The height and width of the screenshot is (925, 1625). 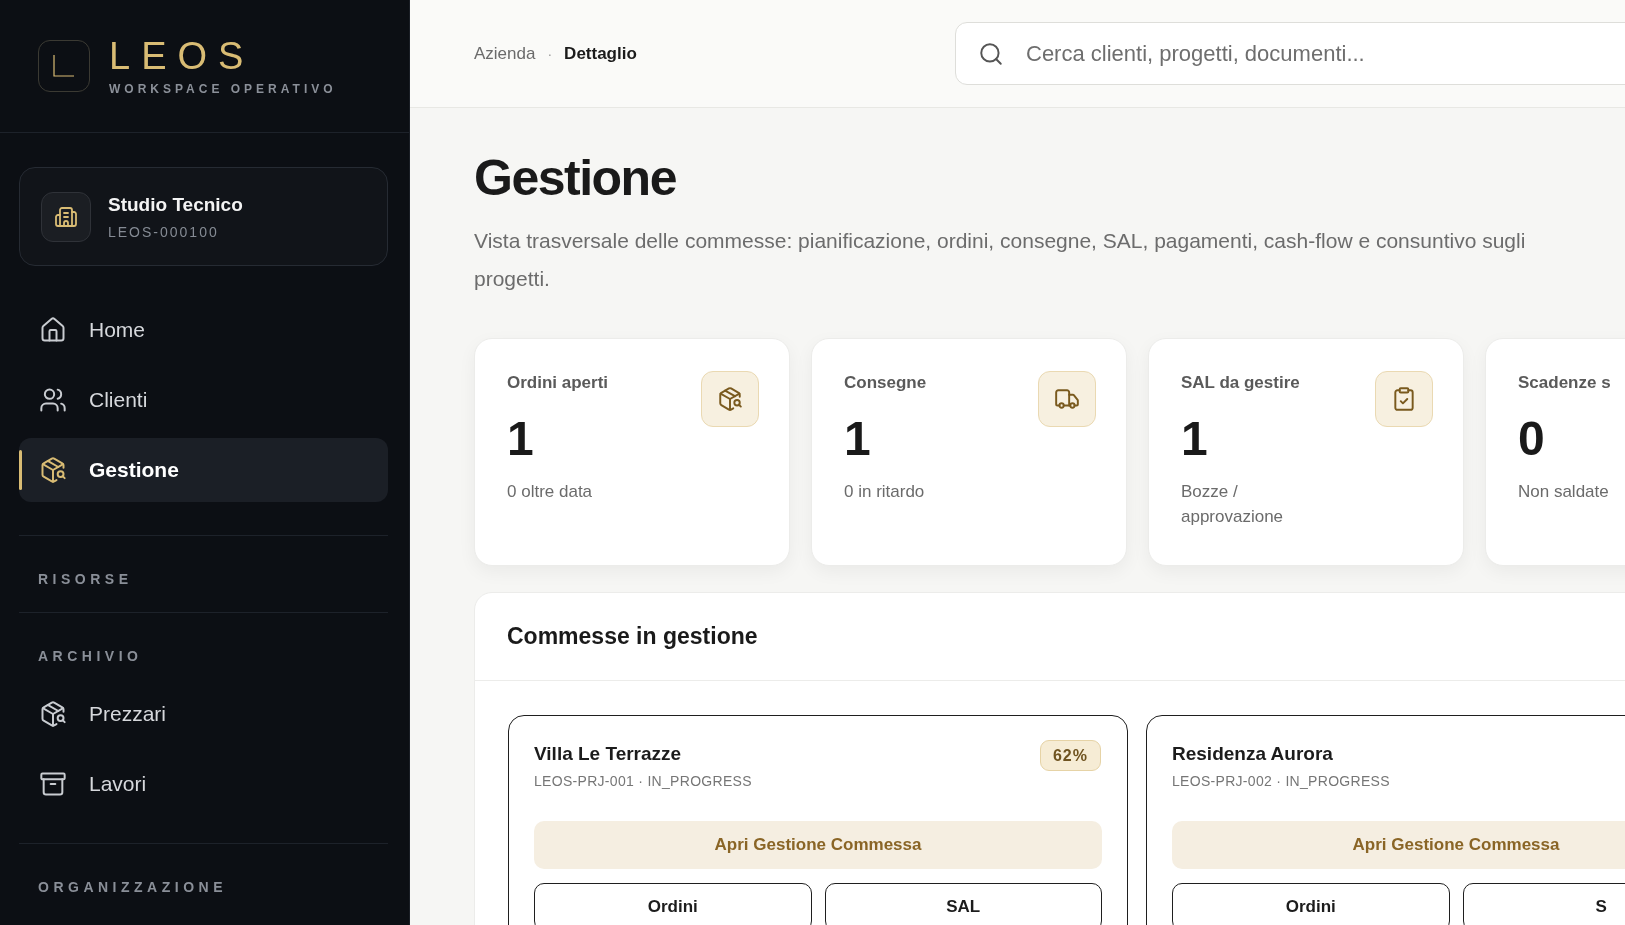 What do you see at coordinates (203, 714) in the screenshot?
I see `sidebar-item: Prezzari` at bounding box center [203, 714].